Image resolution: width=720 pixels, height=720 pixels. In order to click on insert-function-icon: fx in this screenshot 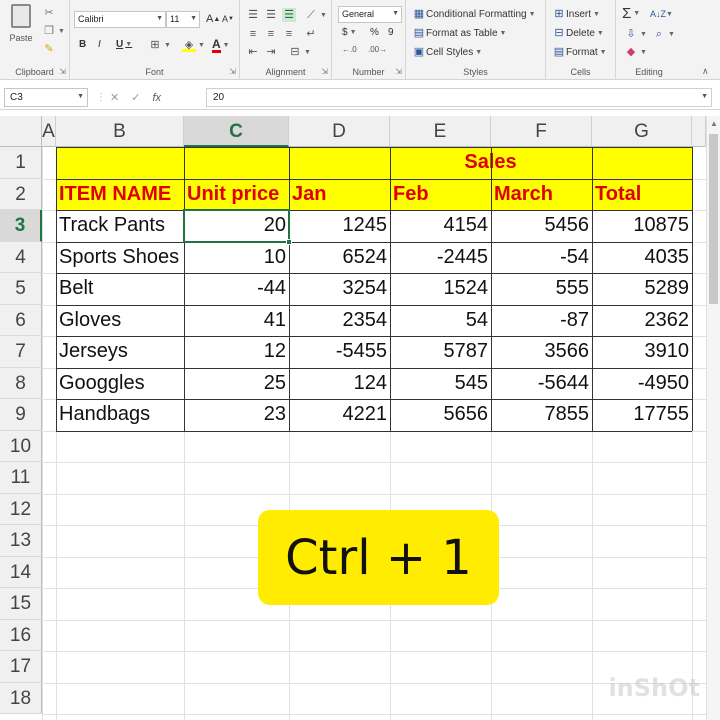, I will do `click(156, 98)`.